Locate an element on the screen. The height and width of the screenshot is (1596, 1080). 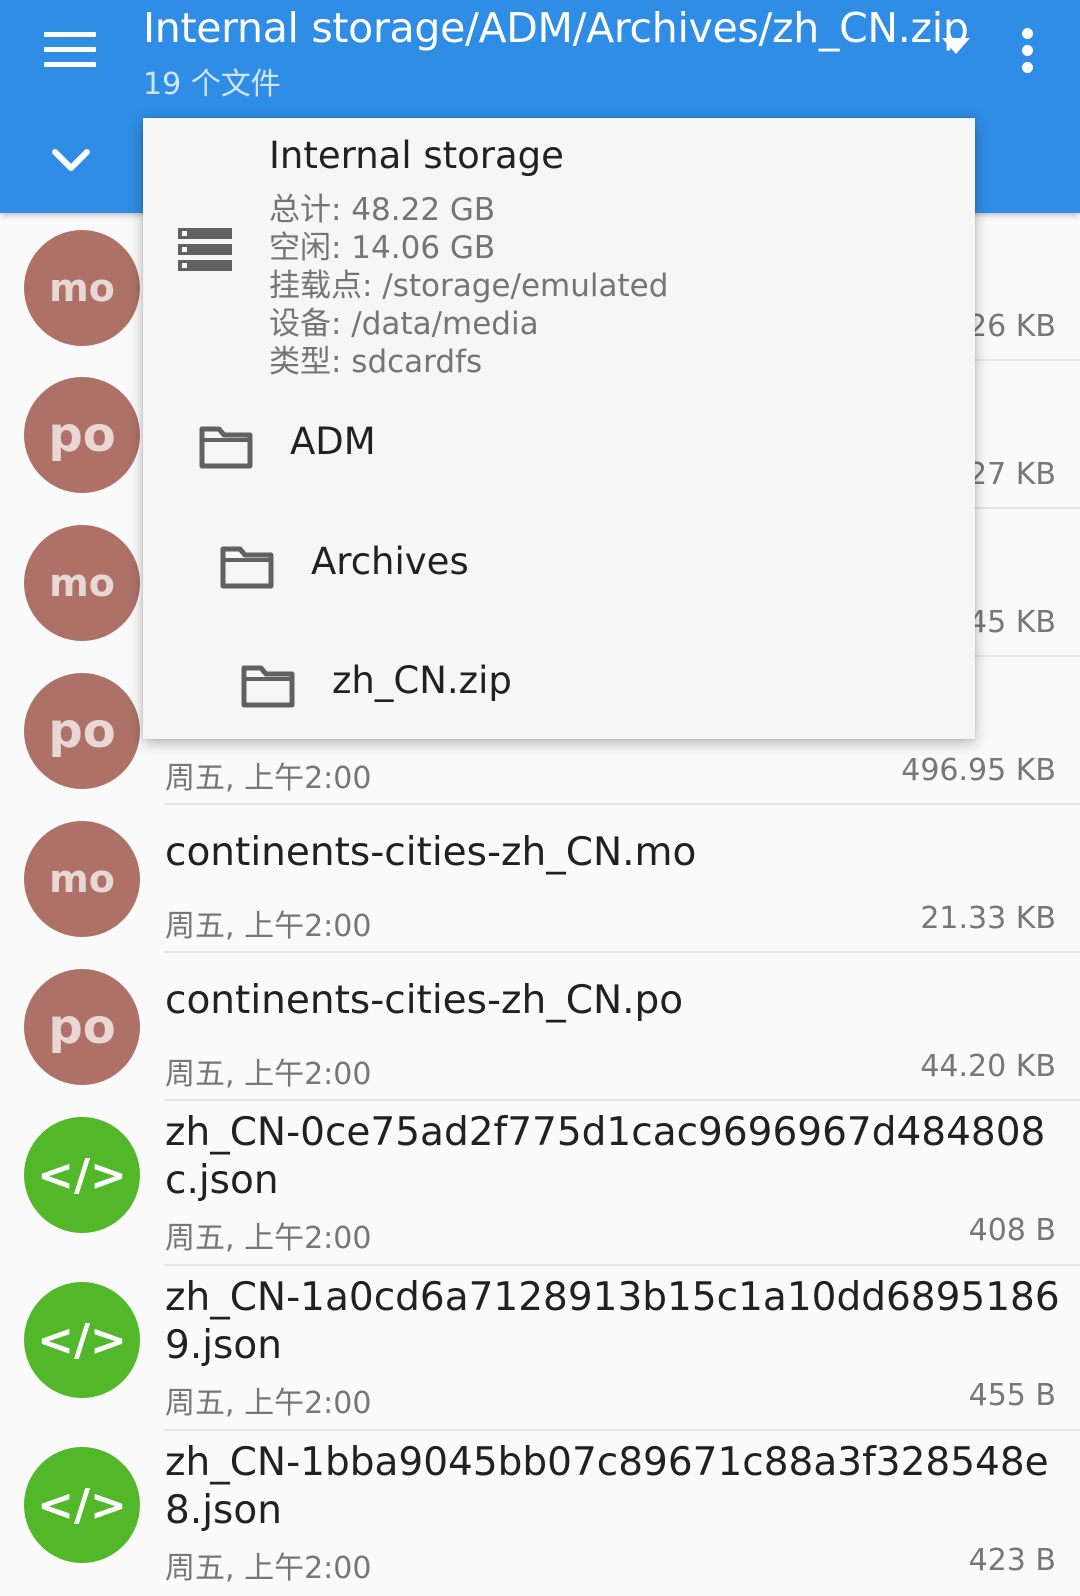
caret-down-icon is located at coordinates (956, 48).